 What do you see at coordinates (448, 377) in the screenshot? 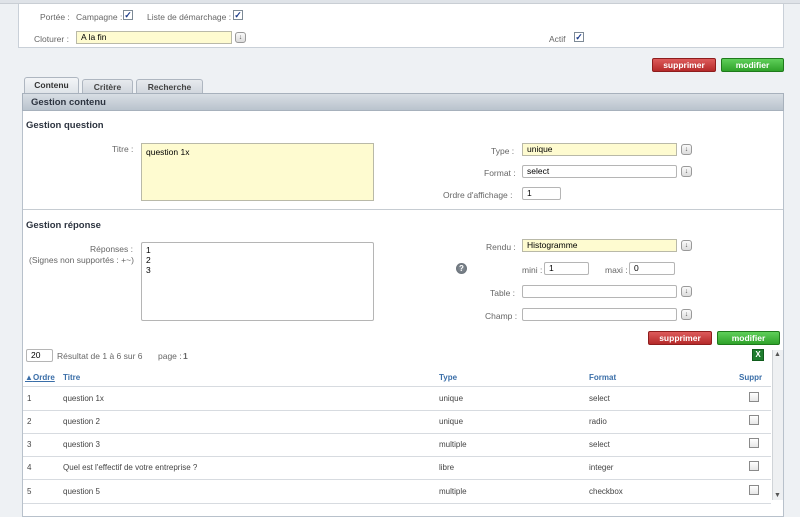
I see `column-header-type: Type` at bounding box center [448, 377].